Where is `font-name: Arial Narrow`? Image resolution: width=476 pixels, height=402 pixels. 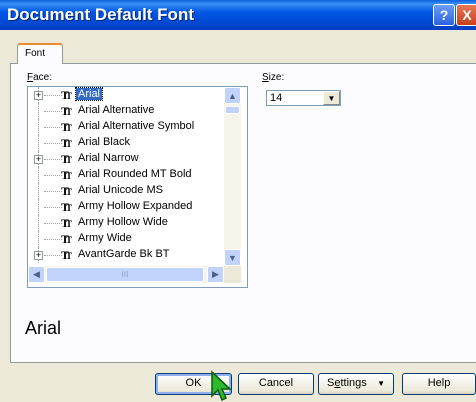 font-name: Arial Narrow is located at coordinates (108, 158).